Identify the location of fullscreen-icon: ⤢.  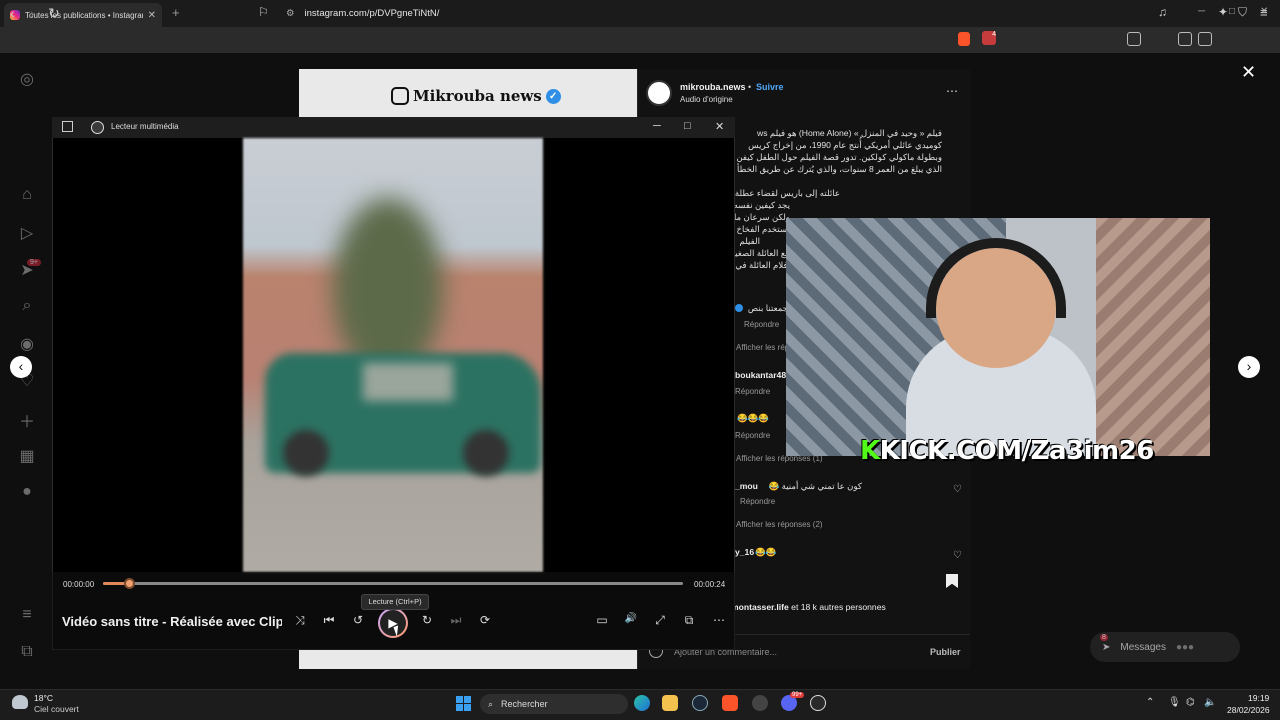
(660, 620).